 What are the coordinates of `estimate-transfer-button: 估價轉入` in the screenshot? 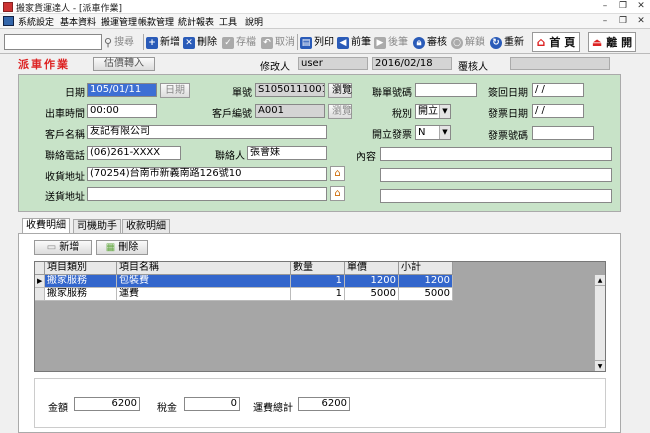 It's located at (124, 64).